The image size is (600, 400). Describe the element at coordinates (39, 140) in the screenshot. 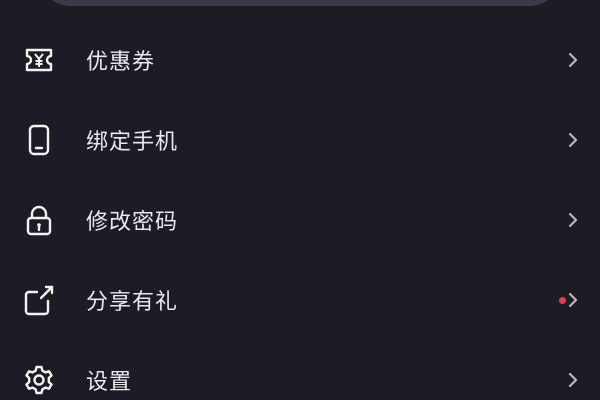

I see `phone-icon` at that location.